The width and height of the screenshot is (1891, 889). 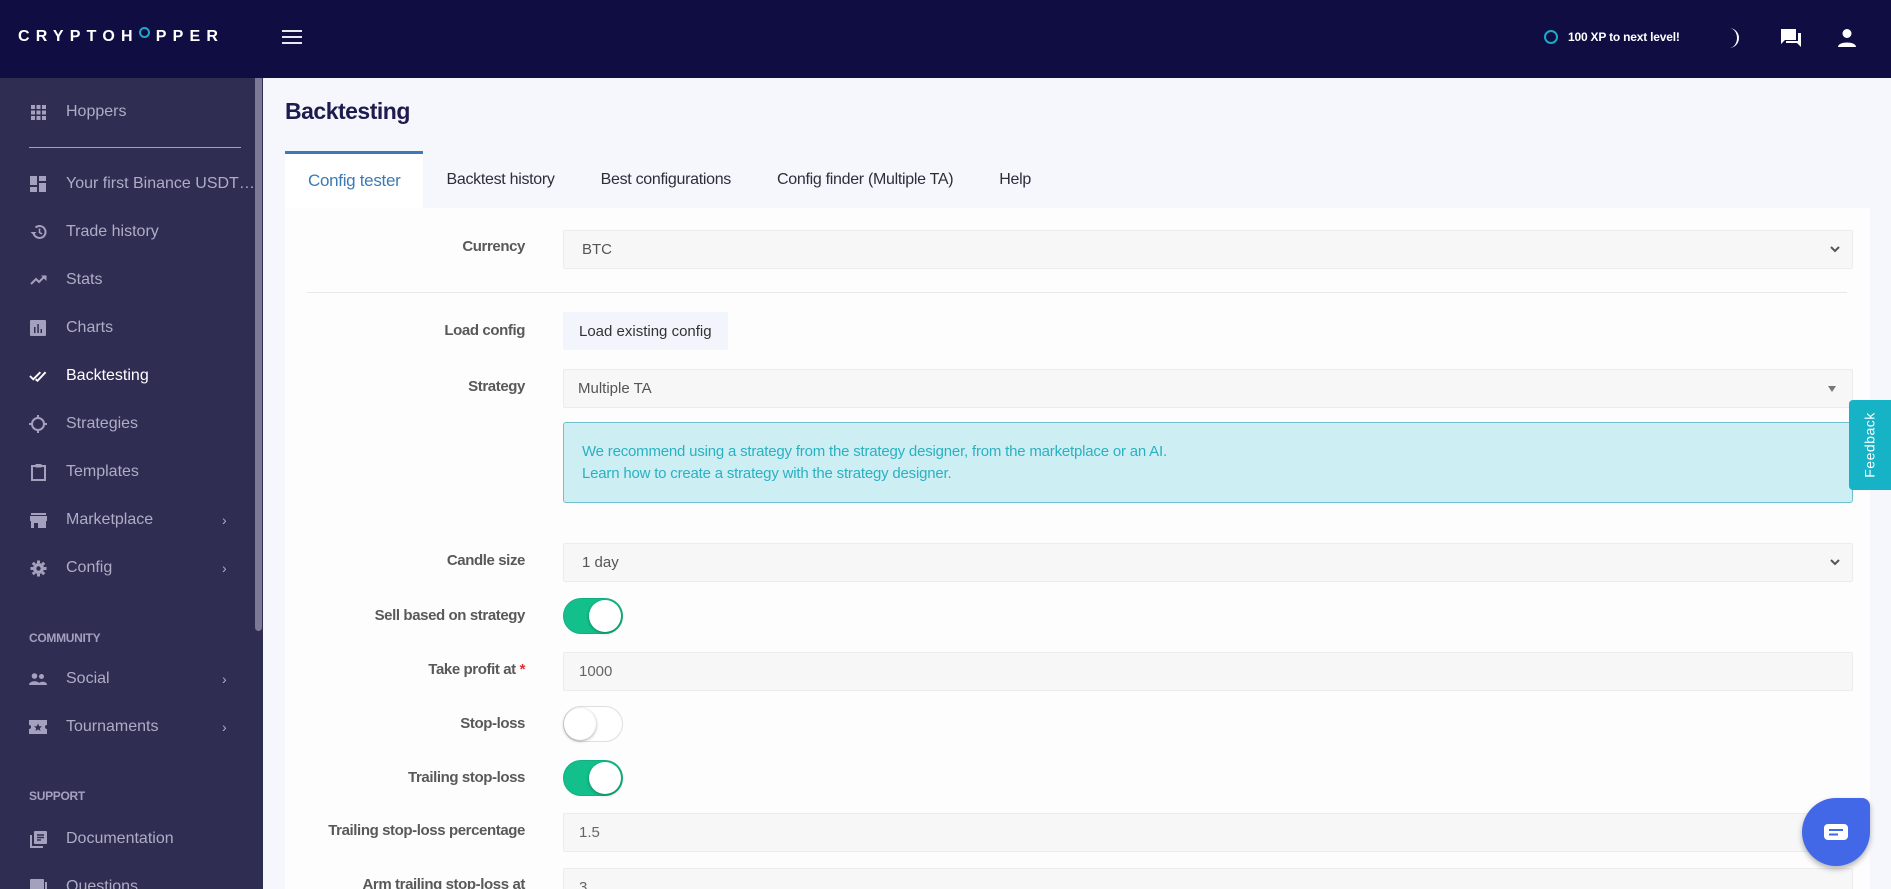 I want to click on sidebar-item-documentation: Documentation, so click(x=125, y=839).